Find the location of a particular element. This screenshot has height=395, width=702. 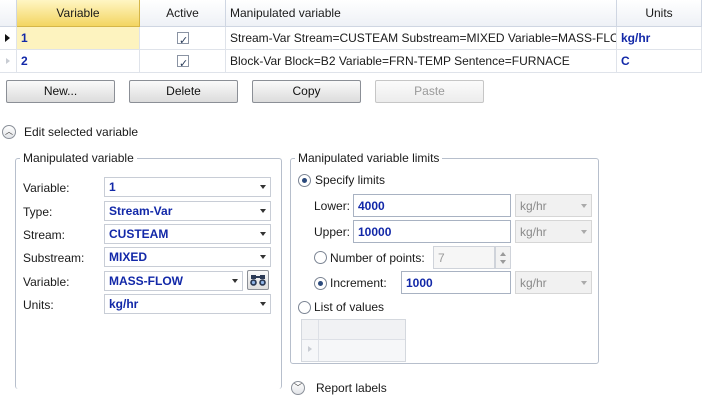

column-header-manipulated-variable: Manipulated variable is located at coordinates (421, 13).